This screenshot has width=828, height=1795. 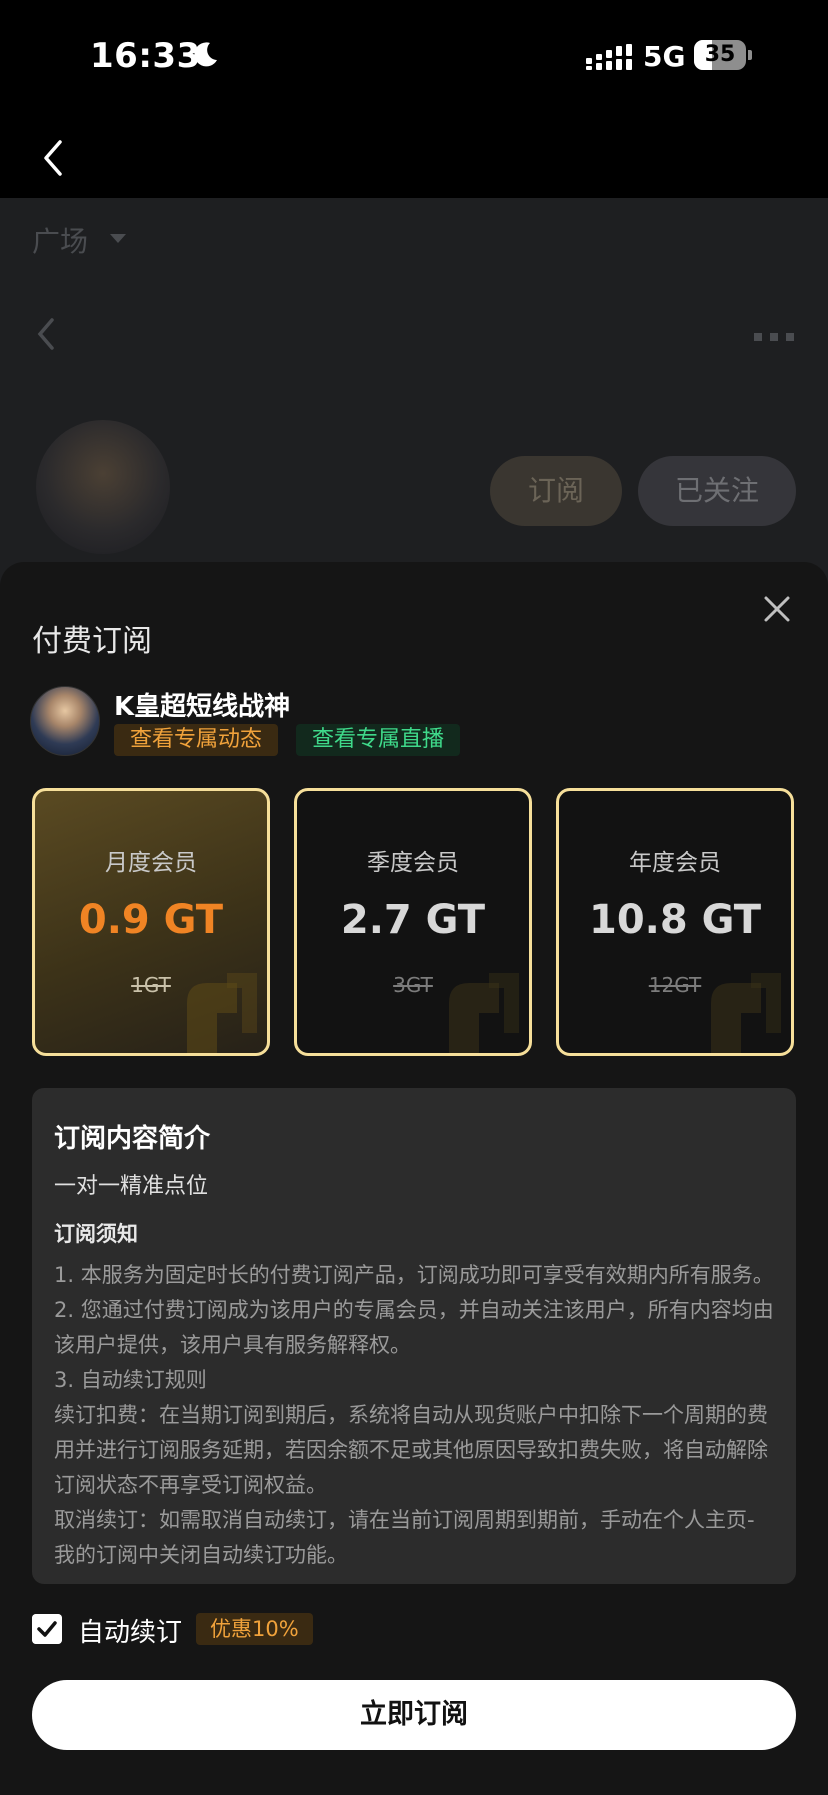 I want to click on more-icon, so click(x=774, y=337).